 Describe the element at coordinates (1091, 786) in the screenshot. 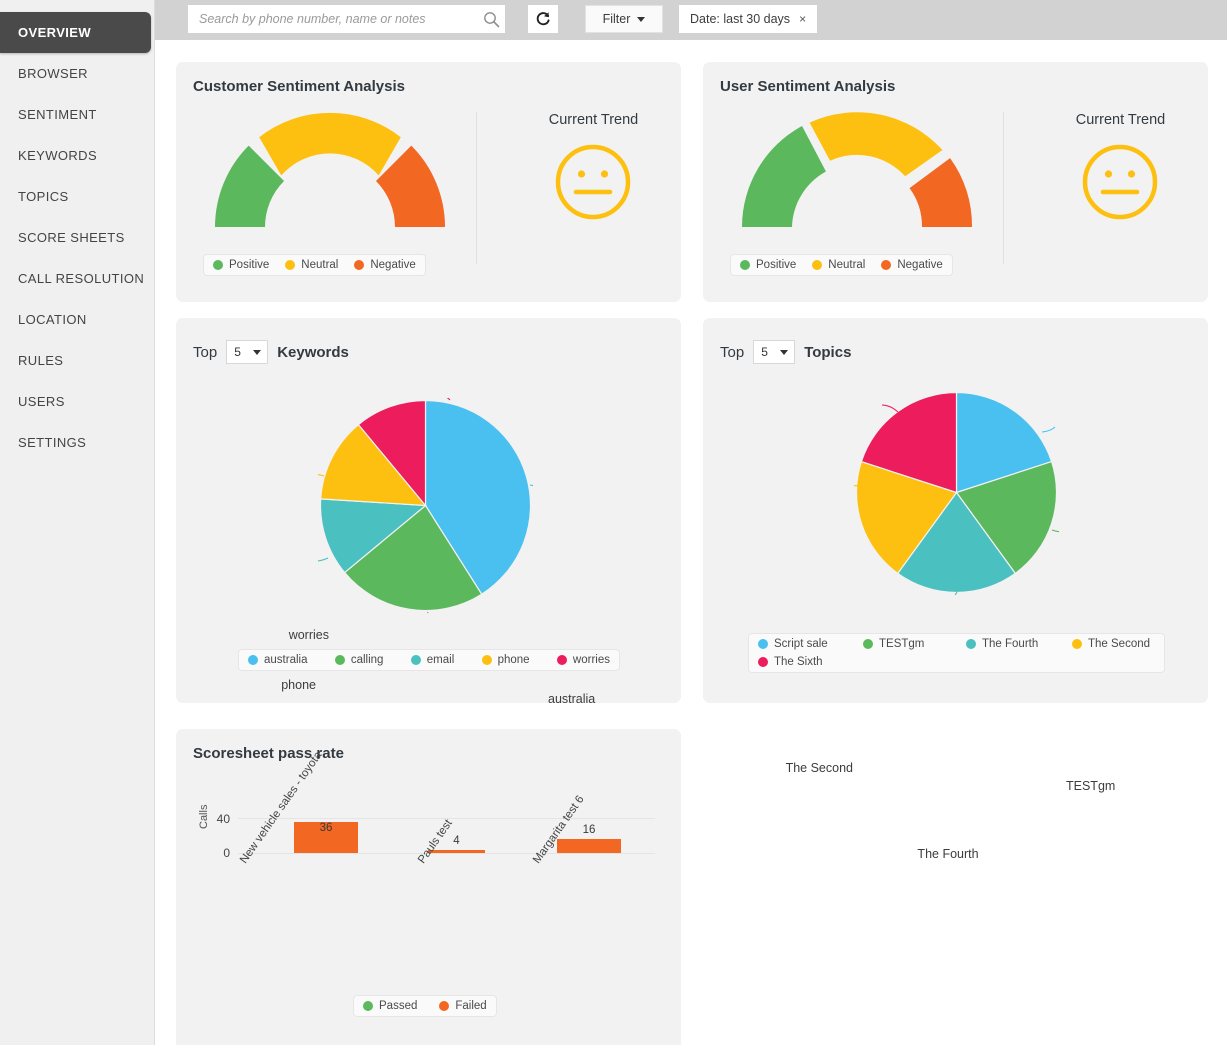

I see `pie-label-testgm: TESTgm` at that location.